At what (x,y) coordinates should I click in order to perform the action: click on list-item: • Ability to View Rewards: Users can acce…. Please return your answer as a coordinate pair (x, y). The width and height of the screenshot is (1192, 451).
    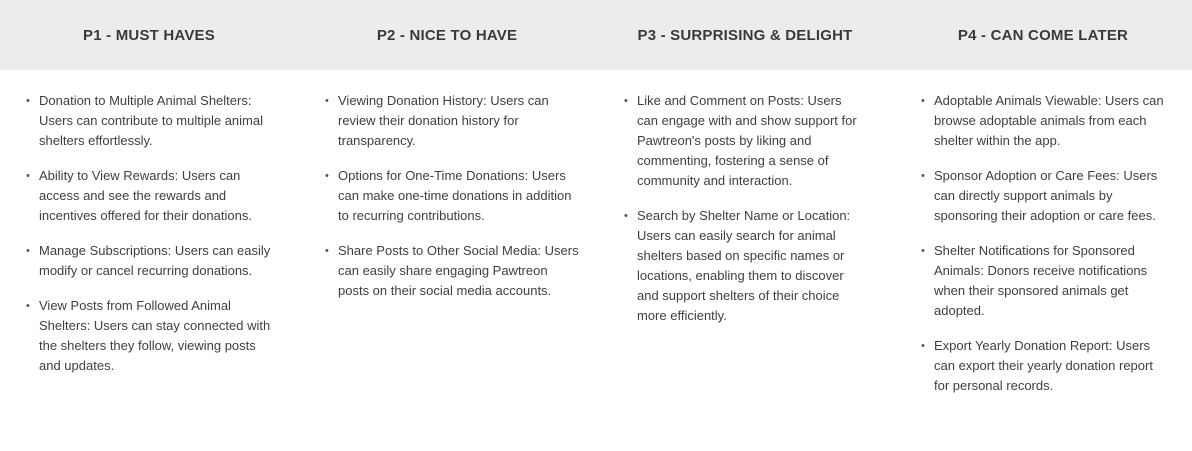
    Looking at the image, I should click on (152, 196).